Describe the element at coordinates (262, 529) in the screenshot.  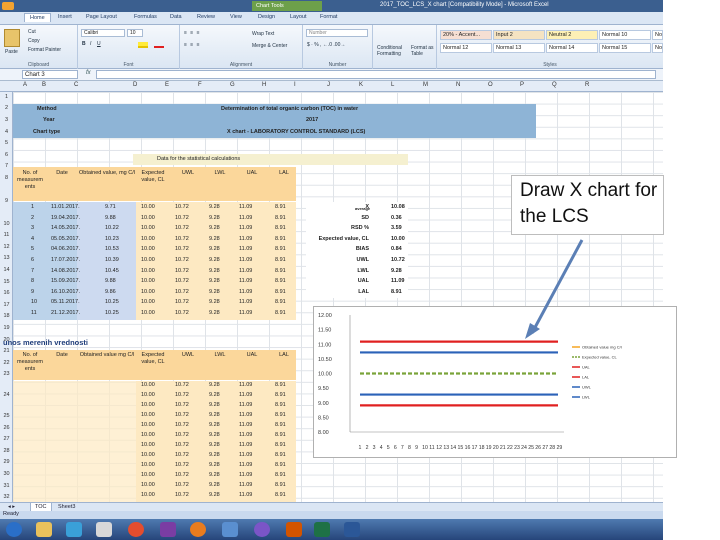
I see `viber-icon` at that location.